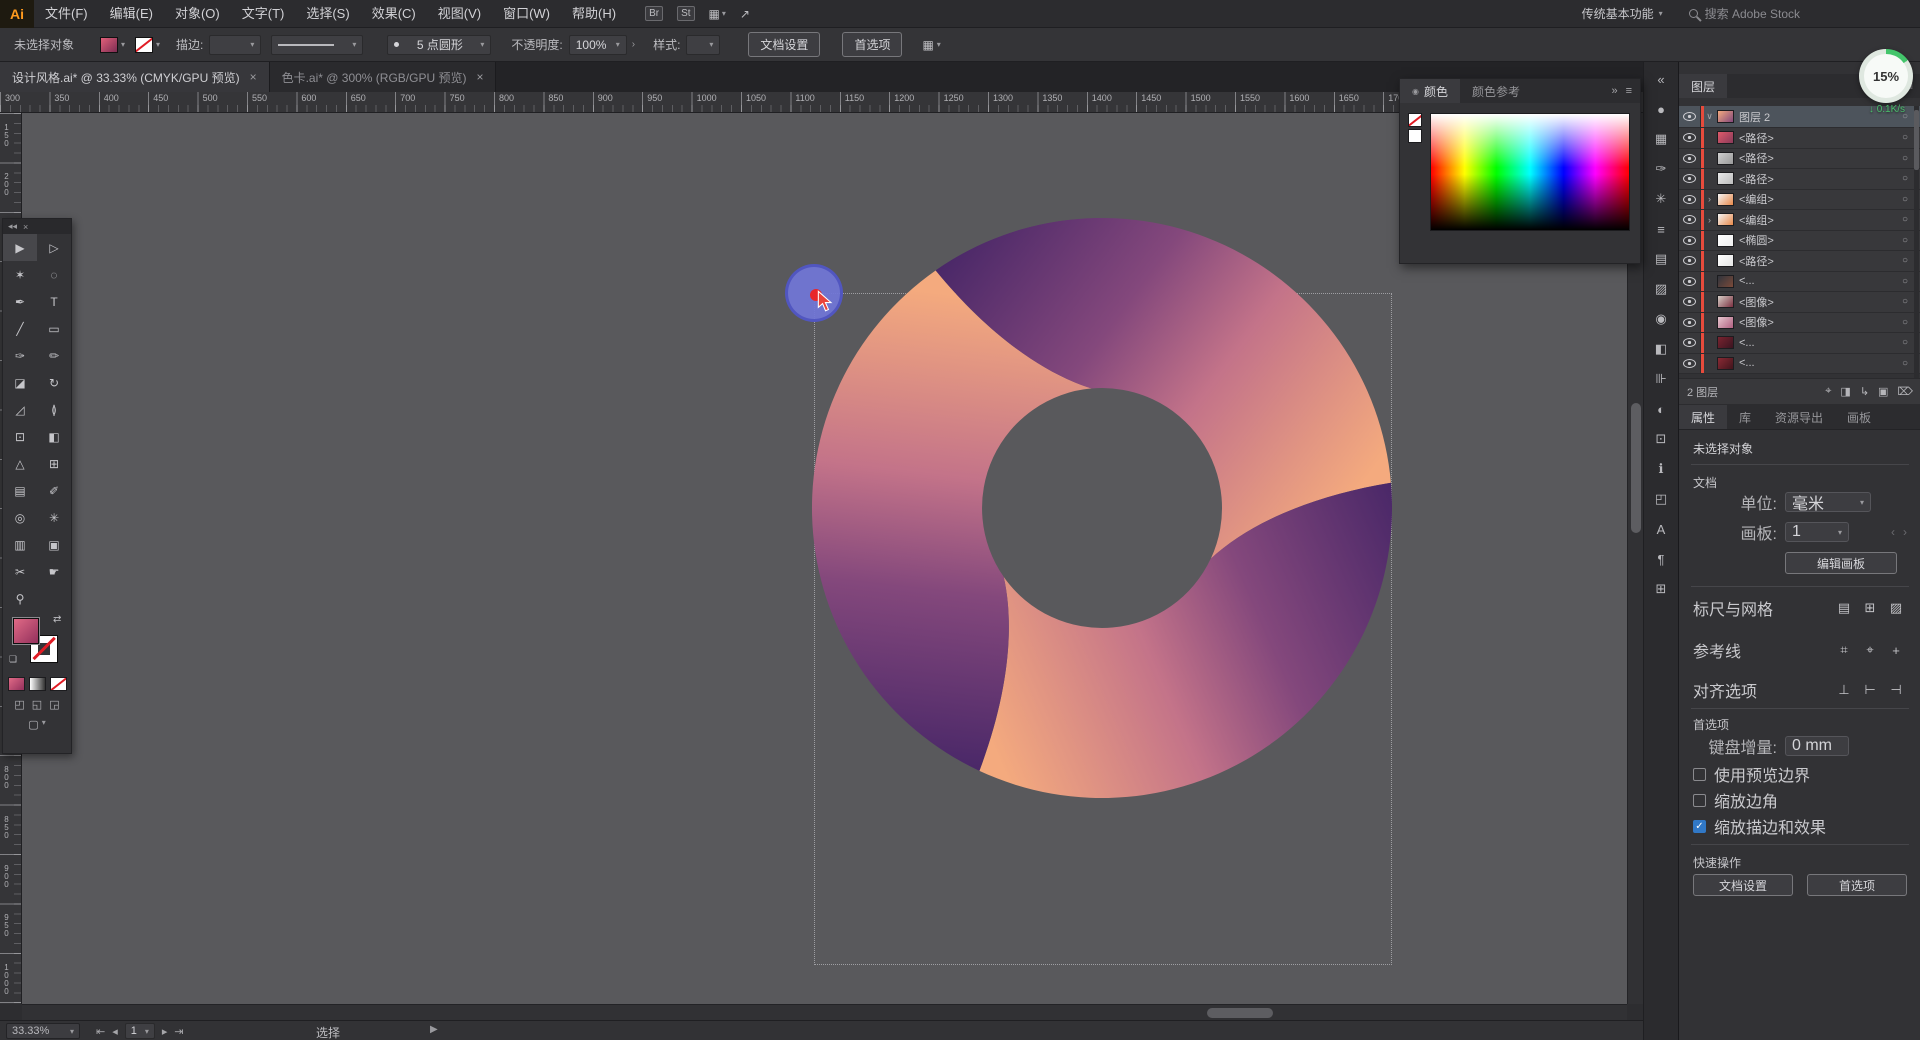 The width and height of the screenshot is (1920, 1040). What do you see at coordinates (1841, 563) in the screenshot?
I see `edit-artboards-button: 编辑画板` at bounding box center [1841, 563].